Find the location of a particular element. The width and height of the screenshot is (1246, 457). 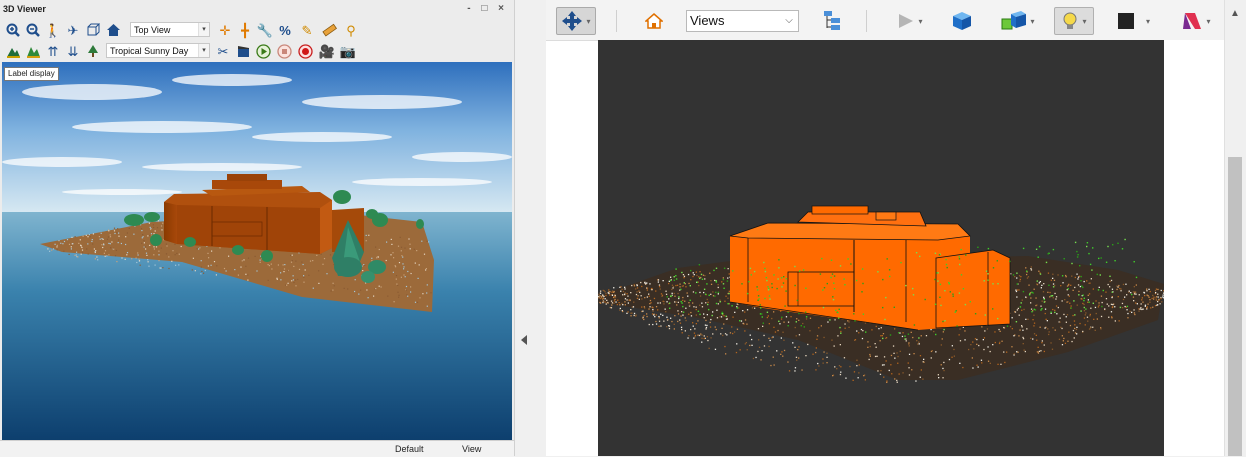

scale-down-icon: ⇊ is located at coordinates (73, 51).